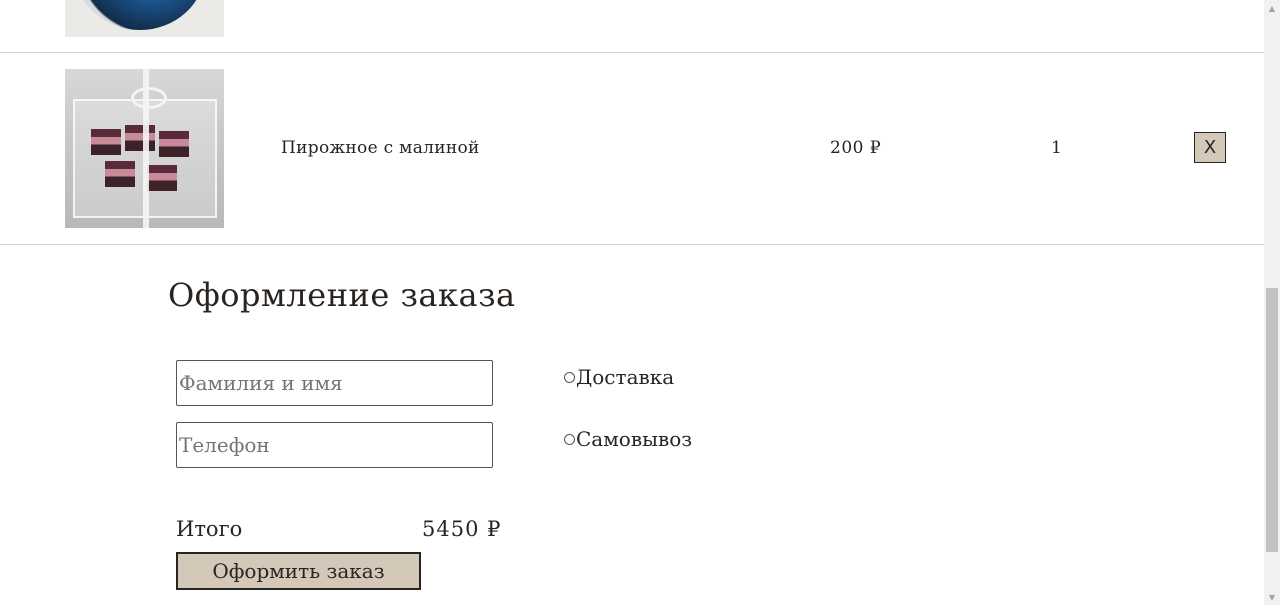 The height and width of the screenshot is (605, 1280). What do you see at coordinates (209, 529) in the screenshot?
I see `total-label: Итого` at bounding box center [209, 529].